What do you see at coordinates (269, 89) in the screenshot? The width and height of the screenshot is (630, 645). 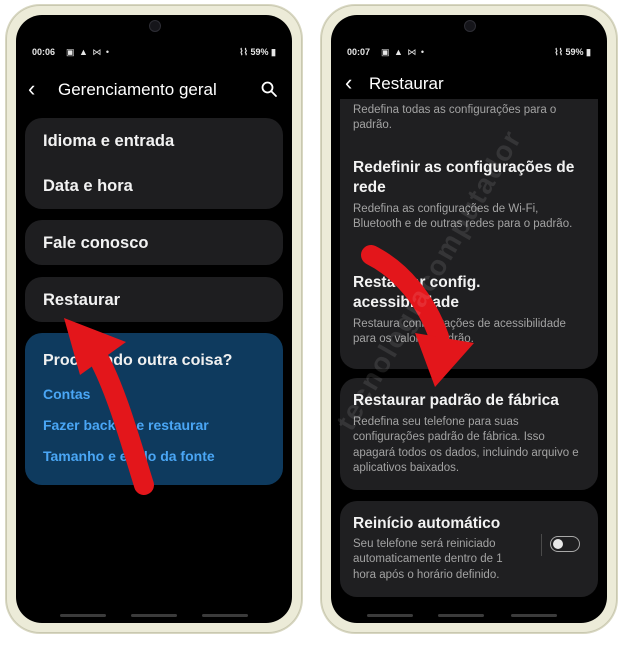 I see `search-icon` at bounding box center [269, 89].